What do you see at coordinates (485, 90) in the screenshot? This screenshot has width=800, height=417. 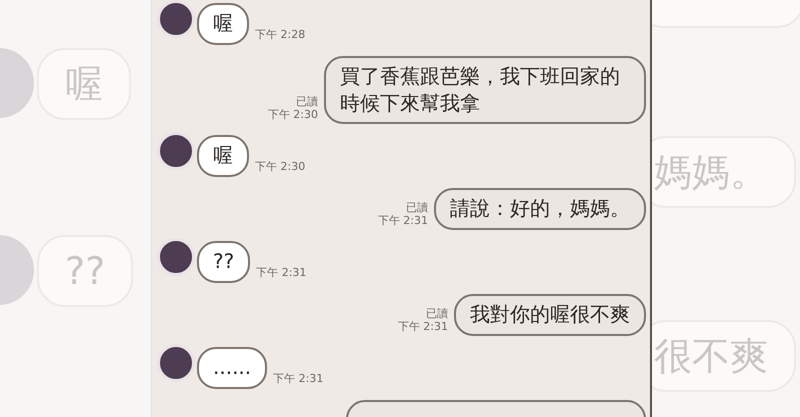 I see `message-bubble: 買了香蕉跟芭樂，我下班回家的時候下來幫我拿` at bounding box center [485, 90].